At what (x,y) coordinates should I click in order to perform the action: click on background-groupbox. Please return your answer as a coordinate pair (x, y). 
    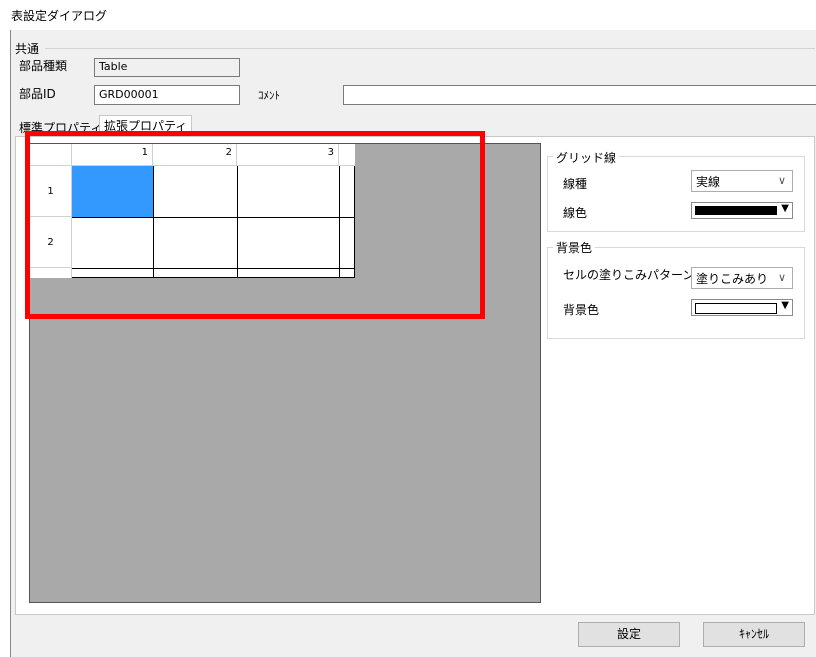
    Looking at the image, I should click on (676, 293).